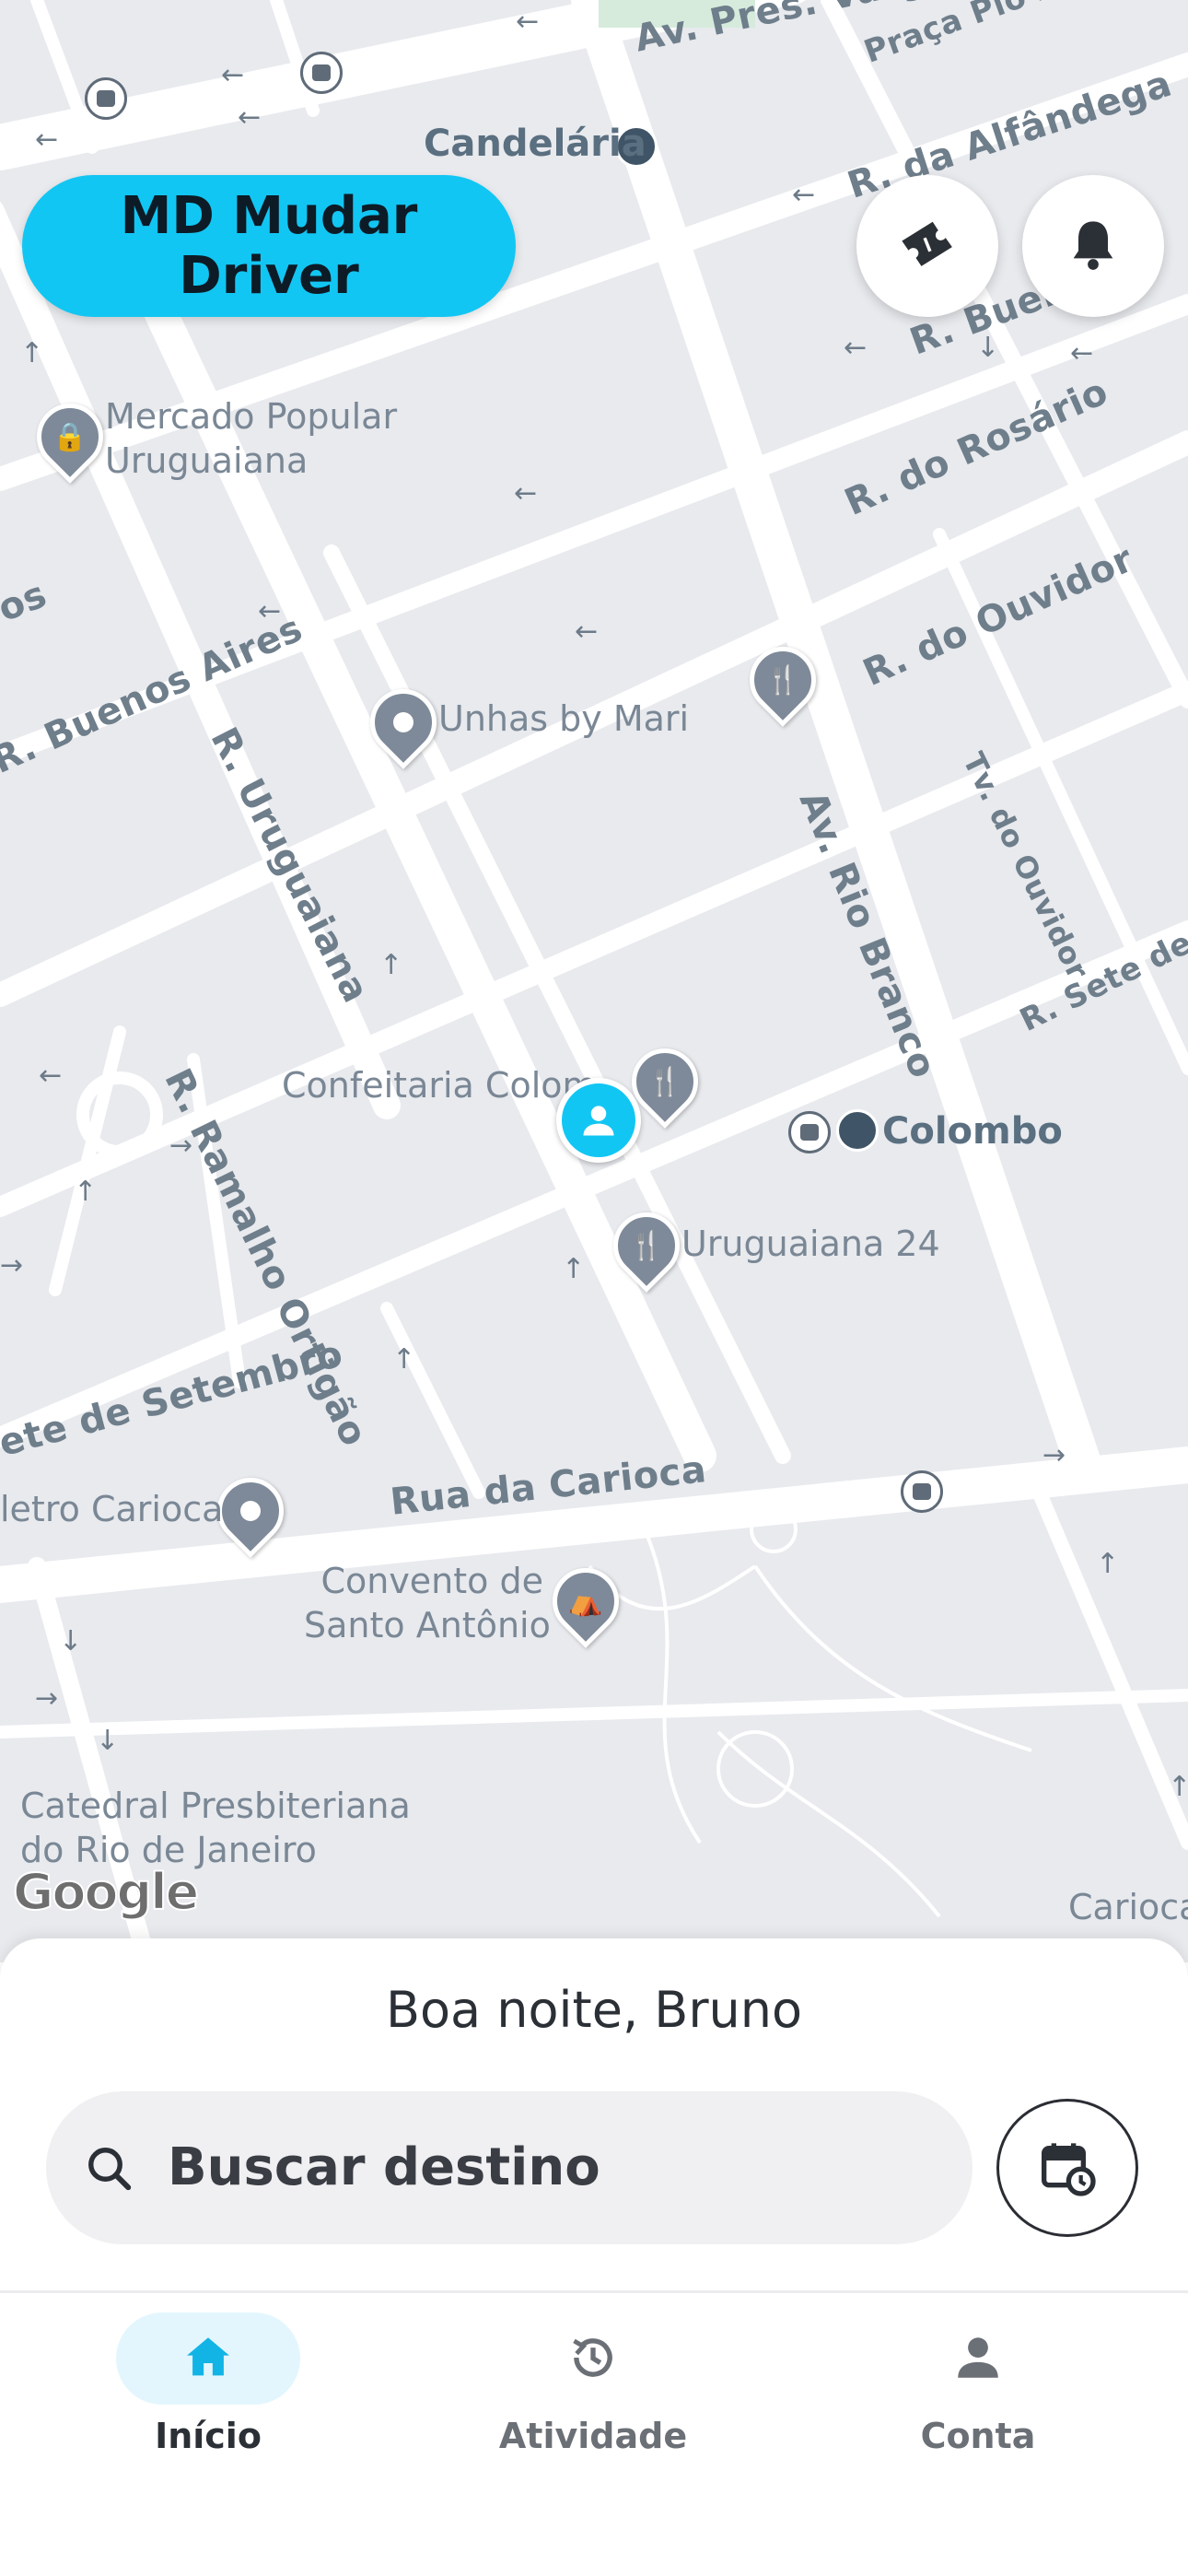 This screenshot has width=1188, height=2576. Describe the element at coordinates (810, 1244) in the screenshot. I see `poi-label-uruguaiana24: Uruguaiana 24` at that location.